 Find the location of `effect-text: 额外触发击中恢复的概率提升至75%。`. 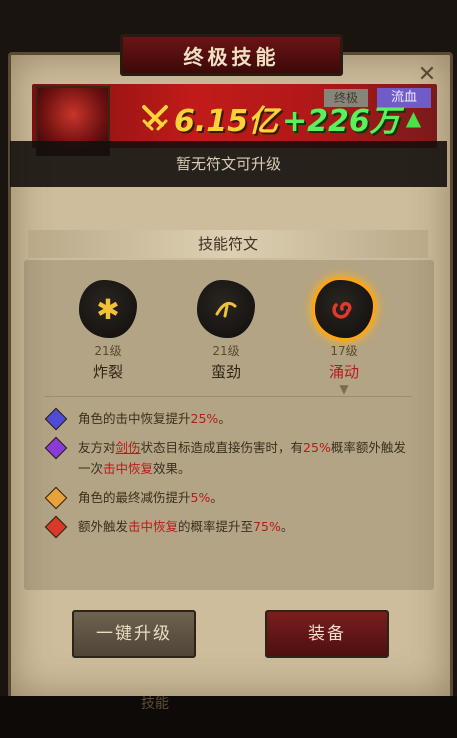

effect-text: 额外触发击中恢复的概率提升至75%。 is located at coordinates (186, 526).